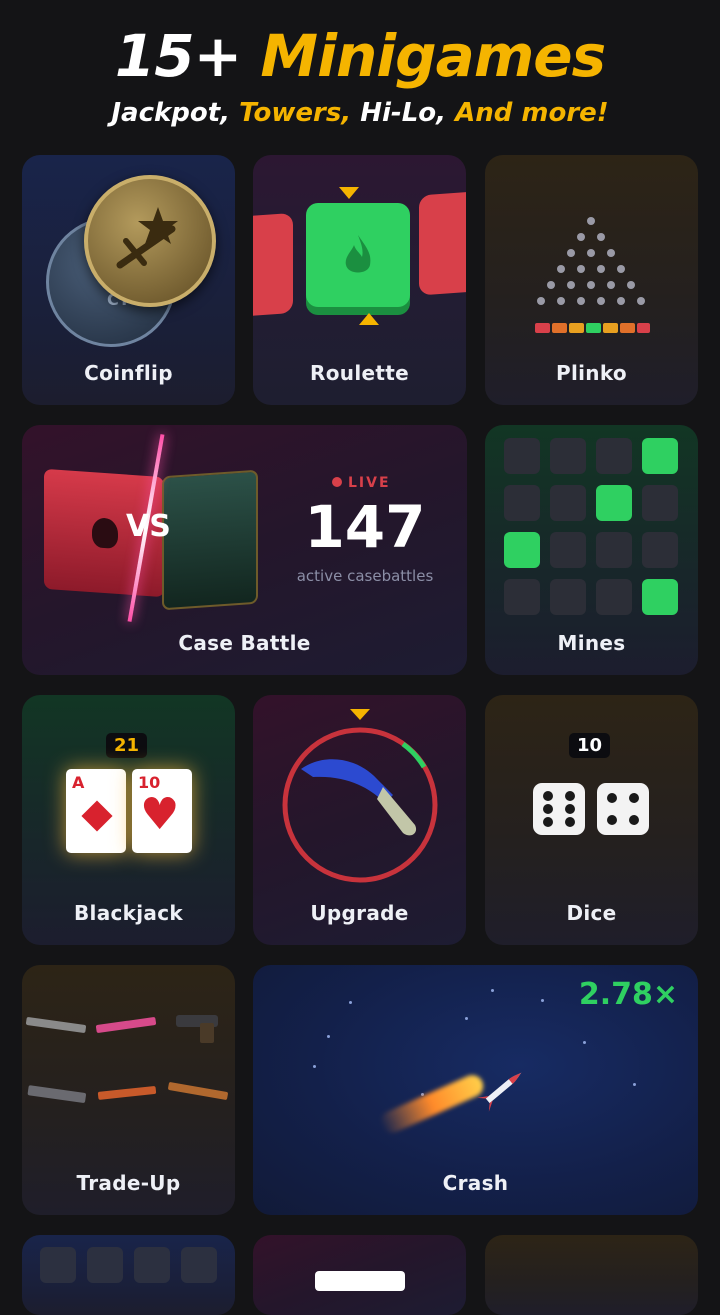 This screenshot has height=1315, width=720. Describe the element at coordinates (128, 820) in the screenshot. I see `game-card-blackjack: 21 A 10 ♥ Blackjack` at that location.